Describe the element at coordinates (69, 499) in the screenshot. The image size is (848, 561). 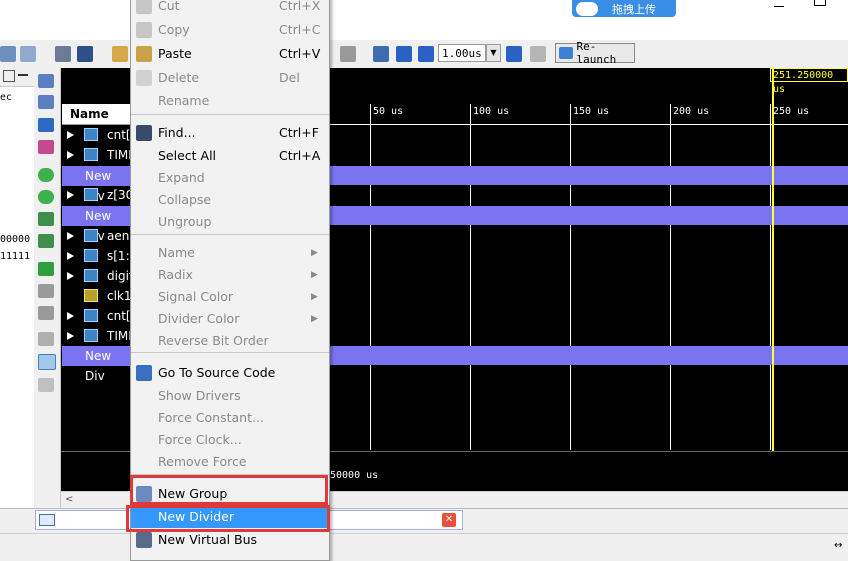
I see `scroll-left-icon: <` at that location.